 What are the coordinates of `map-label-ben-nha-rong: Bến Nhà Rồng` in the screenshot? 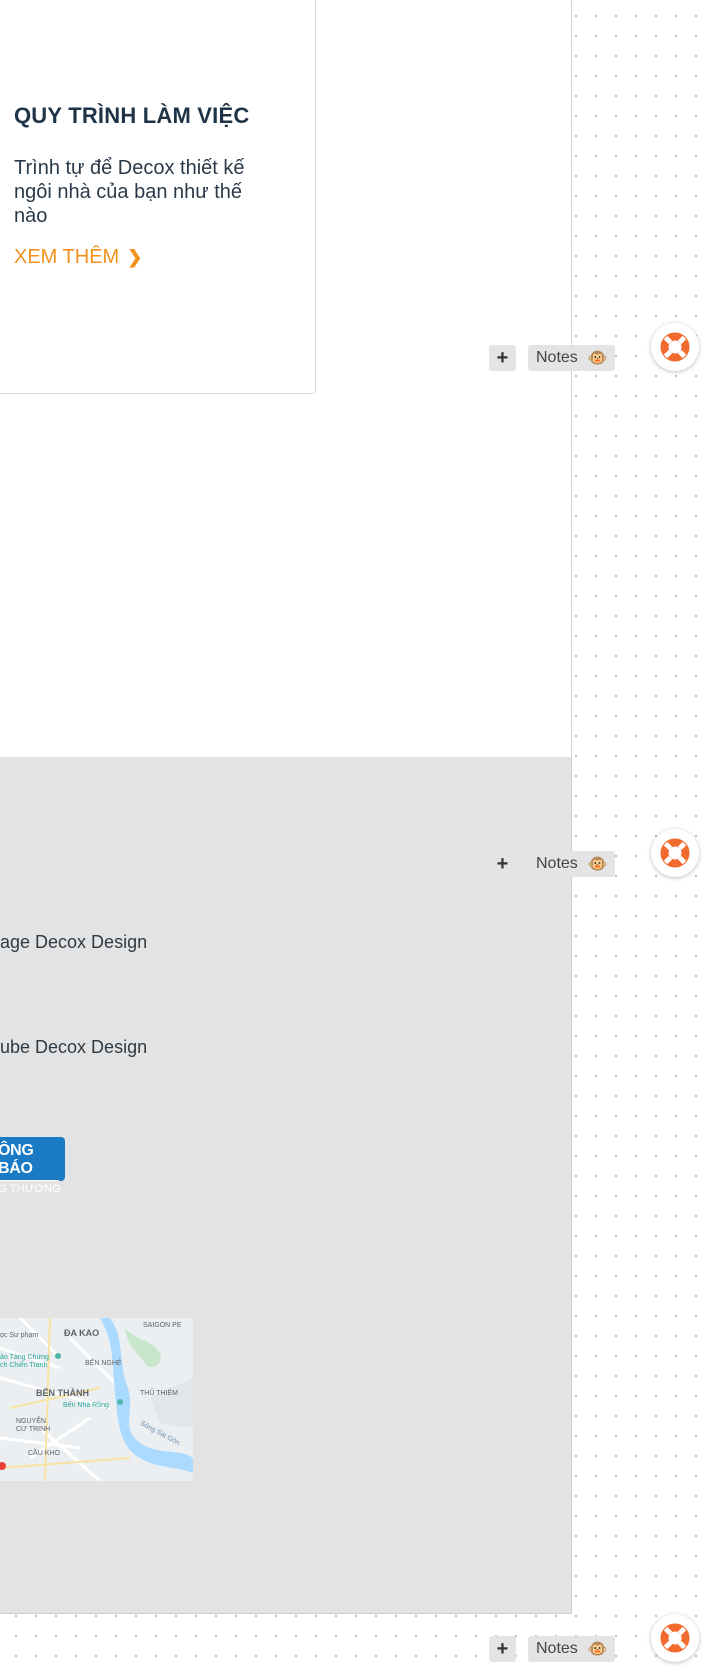 It's located at (86, 1405).